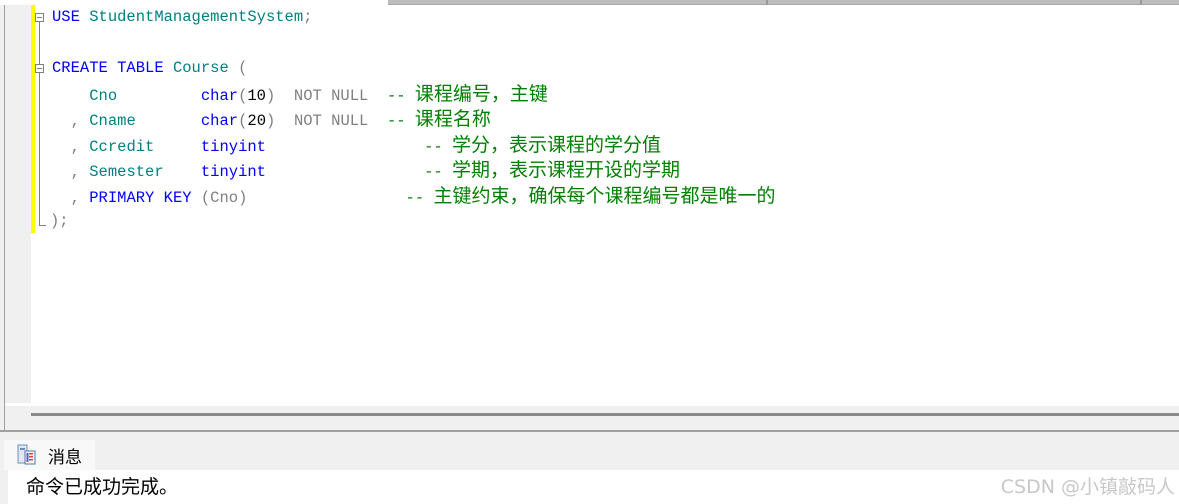  Describe the element at coordinates (356, 145) in the screenshot. I see `code-line: , Ccredit tinyint -- 学分，表示课程的学分值` at that location.